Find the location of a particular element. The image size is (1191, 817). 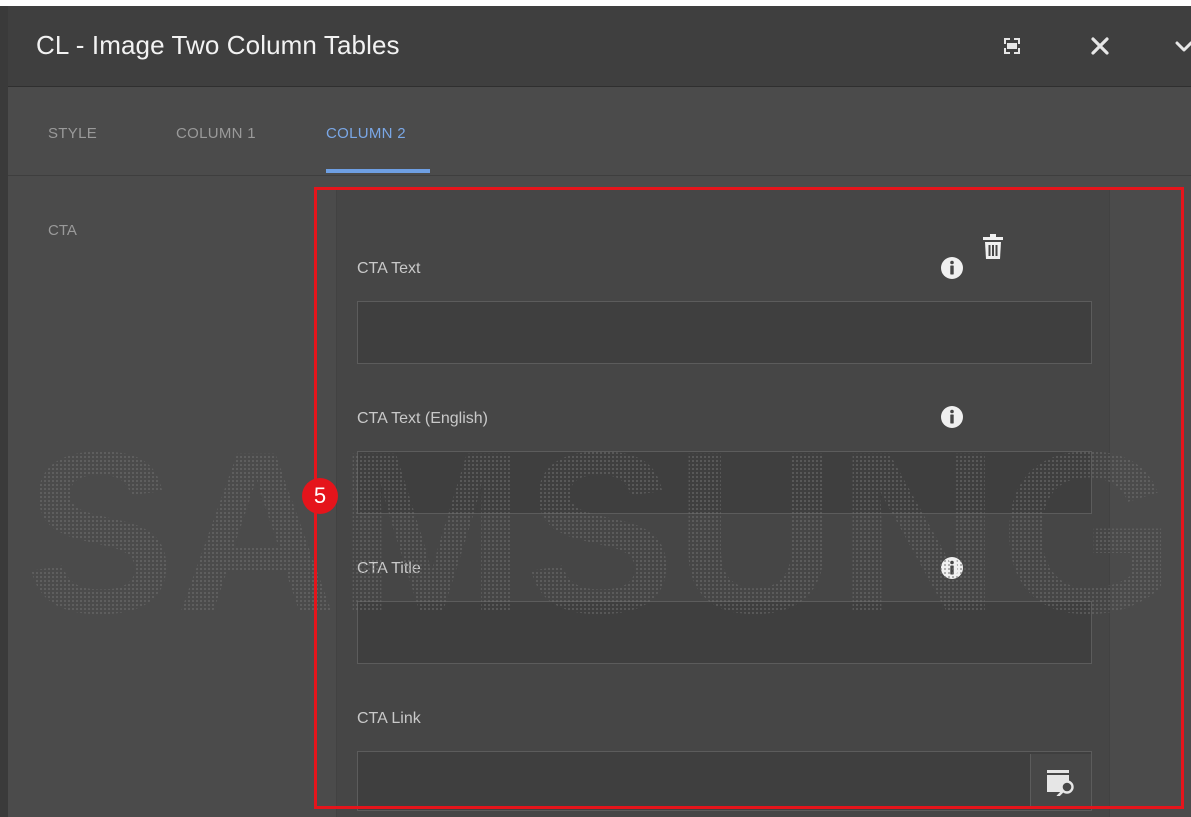

dialog-header: CL - Image Two Column Tables is located at coordinates (599, 46).